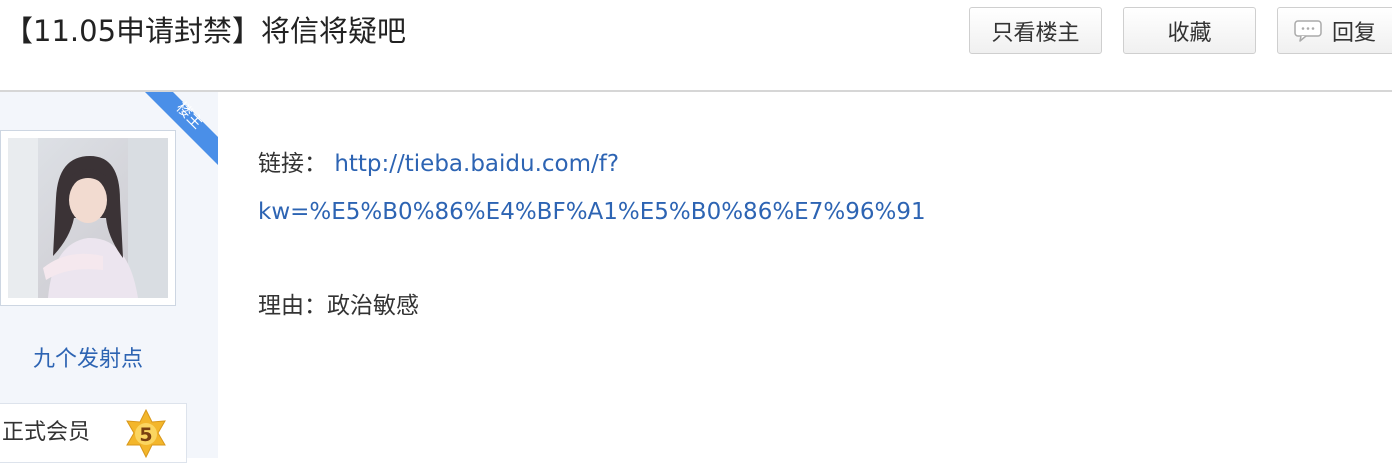 Image resolution: width=1392 pixels, height=464 pixels. What do you see at coordinates (1035, 30) in the screenshot?
I see `only-louzhu-button: 只看楼主` at bounding box center [1035, 30].